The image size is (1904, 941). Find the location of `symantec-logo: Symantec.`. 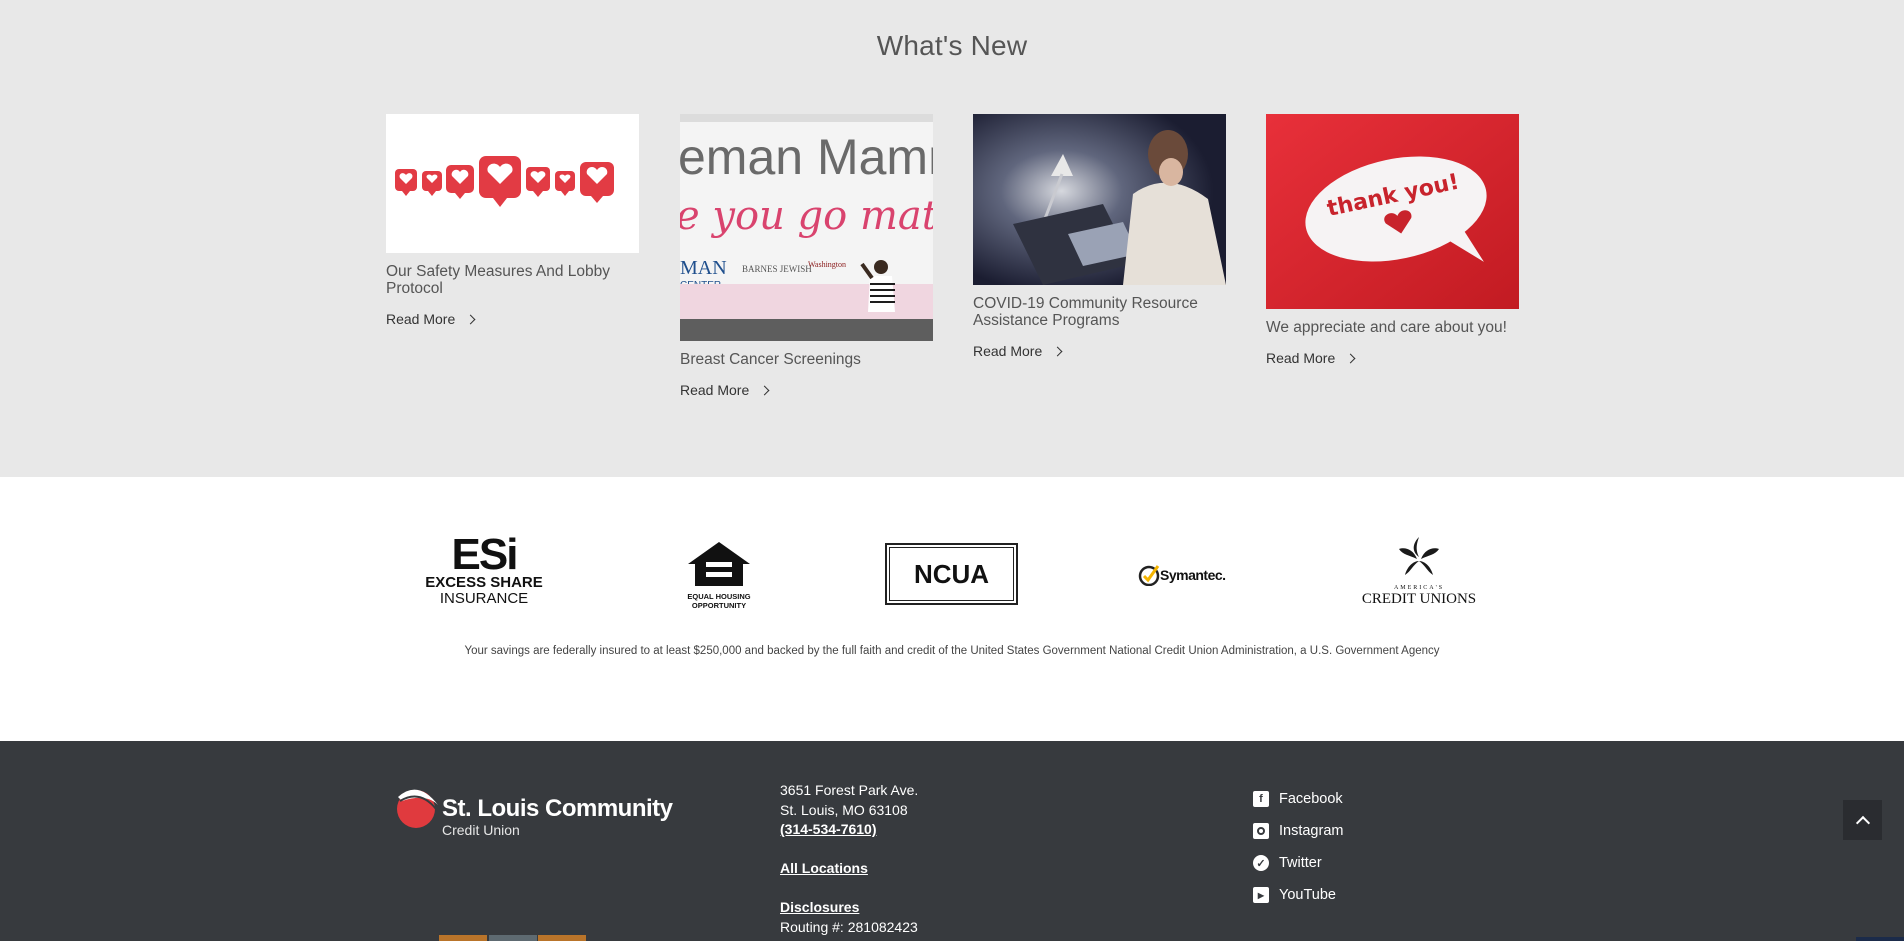

symantec-logo: Symantec. is located at coordinates (1188, 575).